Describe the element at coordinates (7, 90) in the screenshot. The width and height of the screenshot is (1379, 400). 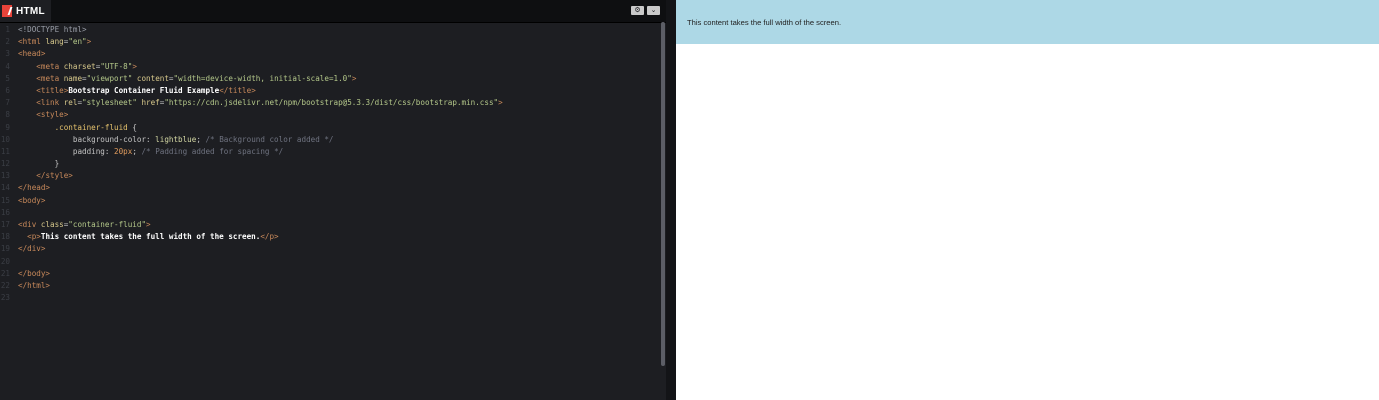
I see `line-number: 6` at that location.